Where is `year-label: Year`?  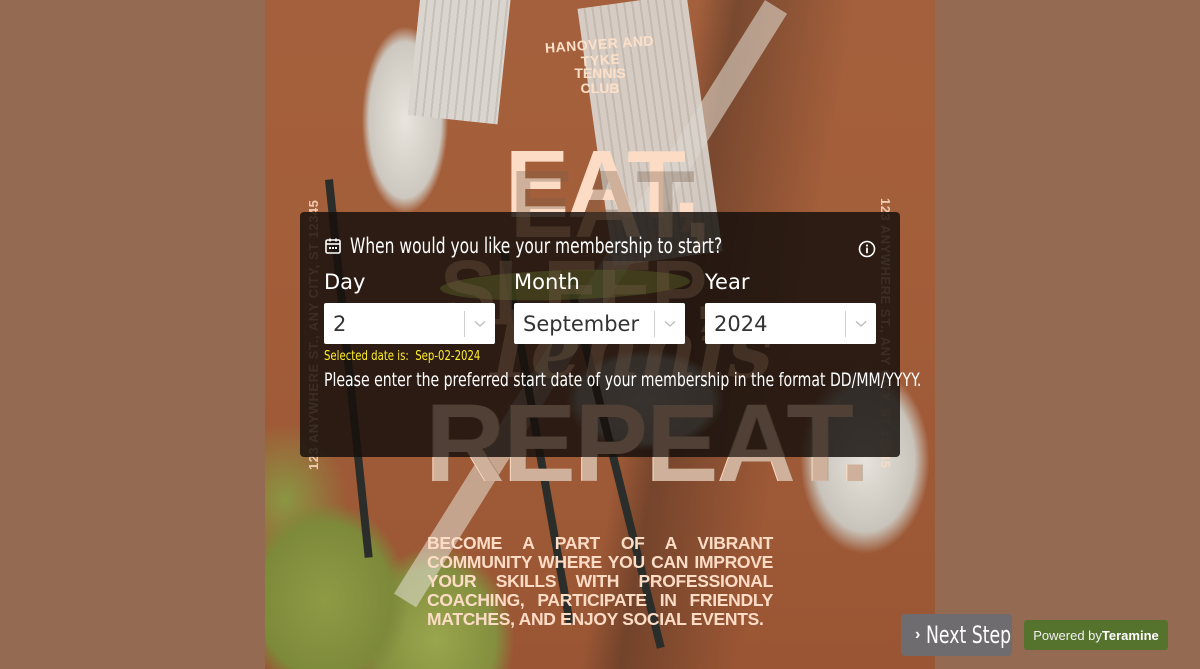 year-label: Year is located at coordinates (727, 282).